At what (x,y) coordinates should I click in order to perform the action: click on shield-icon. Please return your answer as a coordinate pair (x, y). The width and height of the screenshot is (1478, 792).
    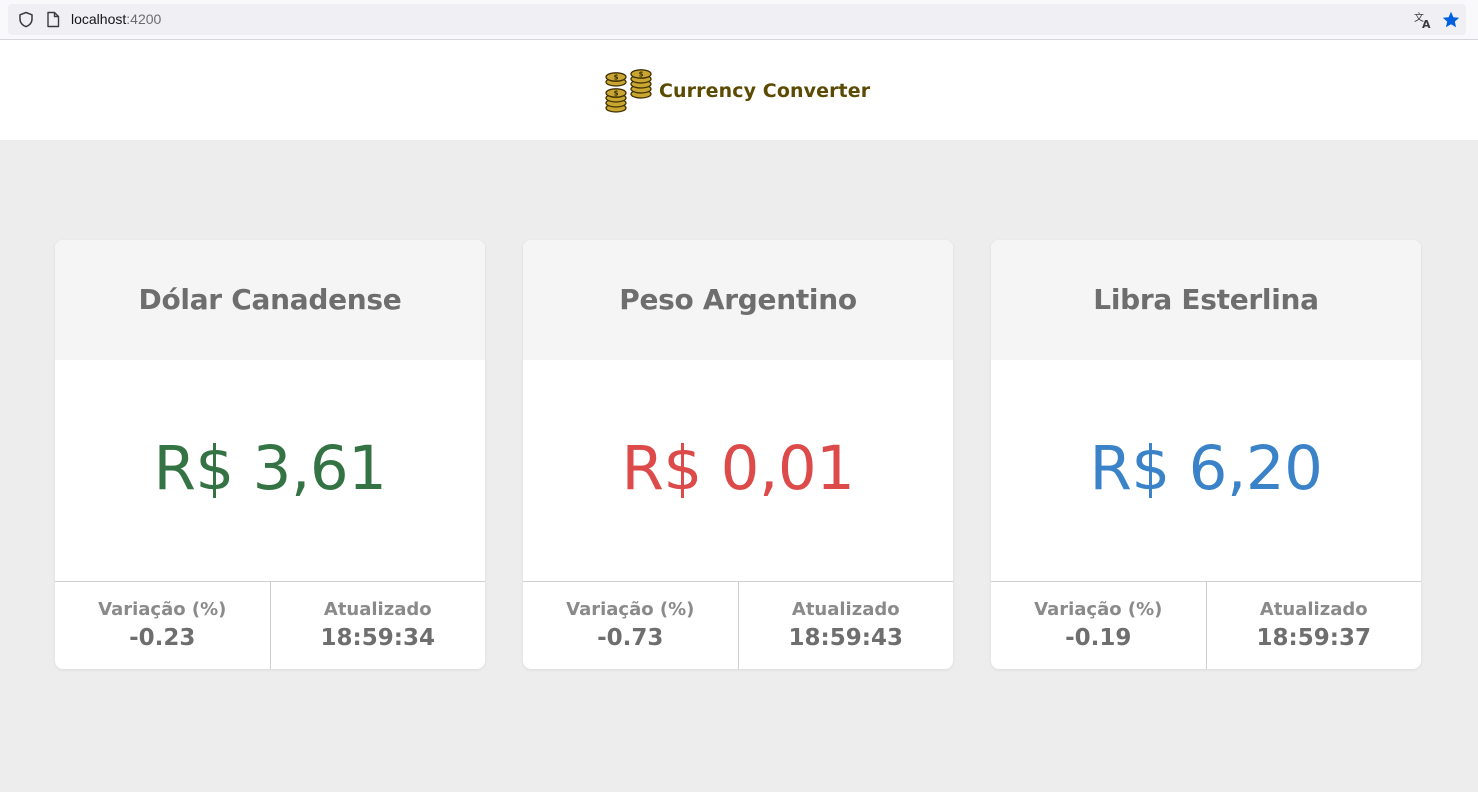
    Looking at the image, I should click on (26, 19).